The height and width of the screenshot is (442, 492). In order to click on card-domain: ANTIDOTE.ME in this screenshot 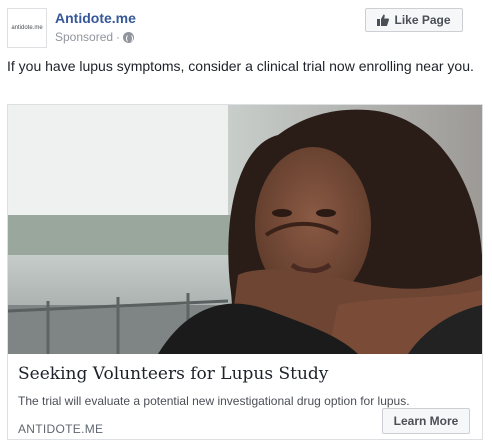, I will do `click(61, 429)`.